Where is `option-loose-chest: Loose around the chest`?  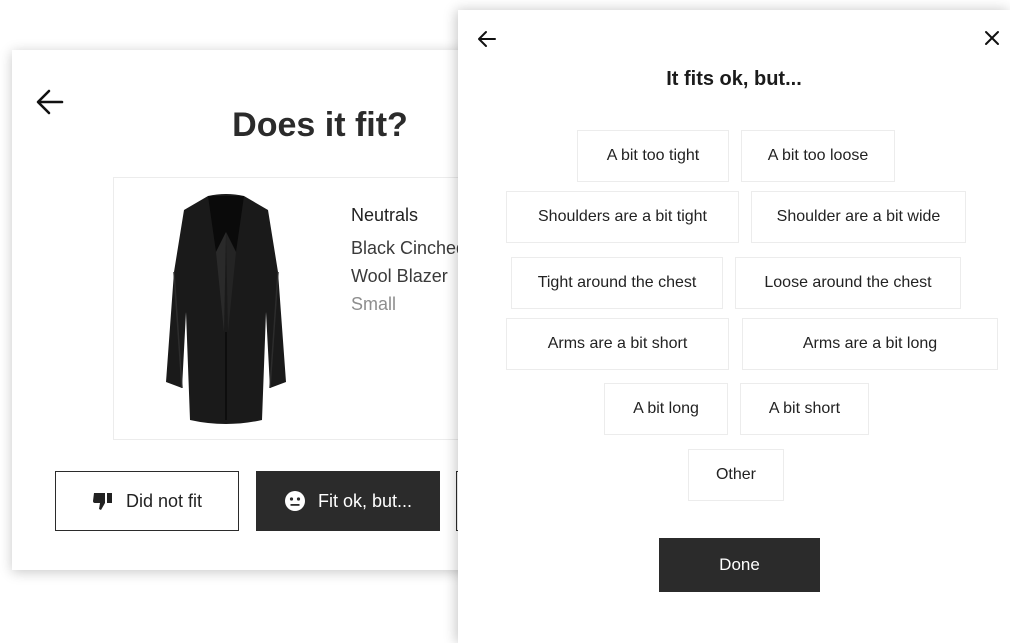 option-loose-chest: Loose around the chest is located at coordinates (848, 283).